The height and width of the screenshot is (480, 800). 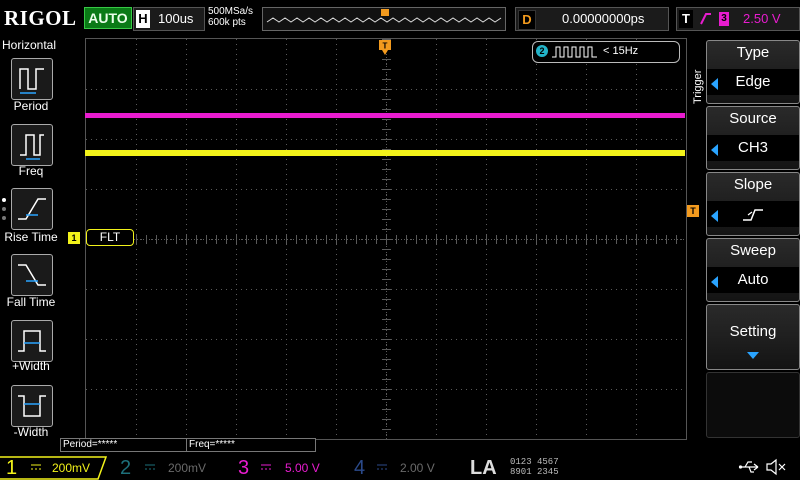 What do you see at coordinates (705, 19) in the screenshot?
I see `rising-edge-icon` at bounding box center [705, 19].